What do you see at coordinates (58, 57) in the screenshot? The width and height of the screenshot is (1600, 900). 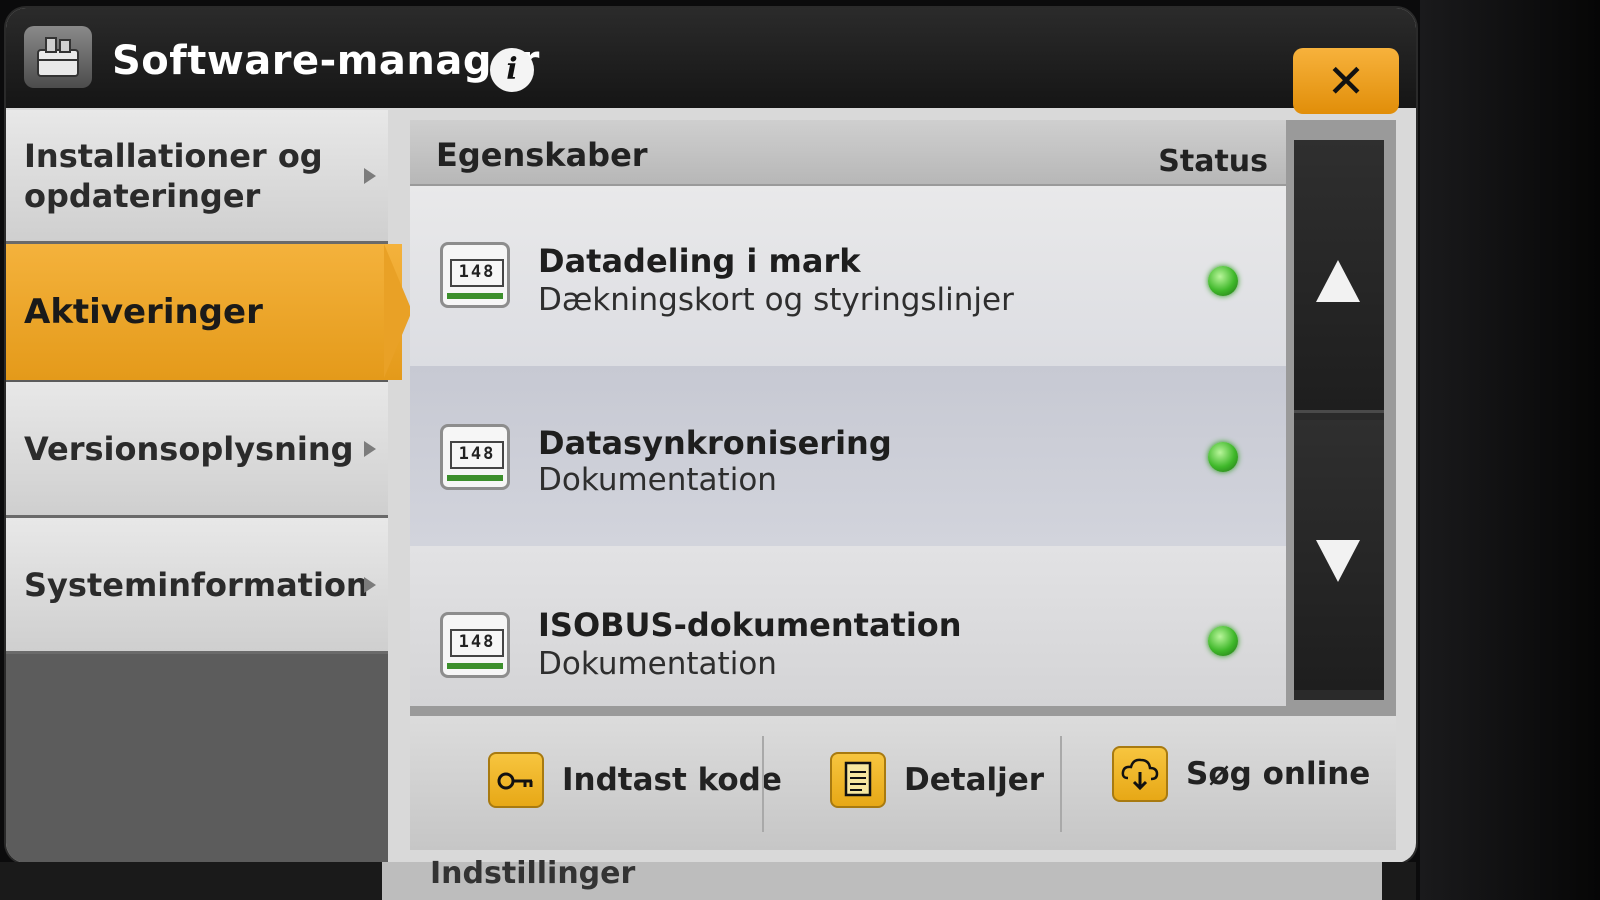 I see `software-manager-icon` at bounding box center [58, 57].